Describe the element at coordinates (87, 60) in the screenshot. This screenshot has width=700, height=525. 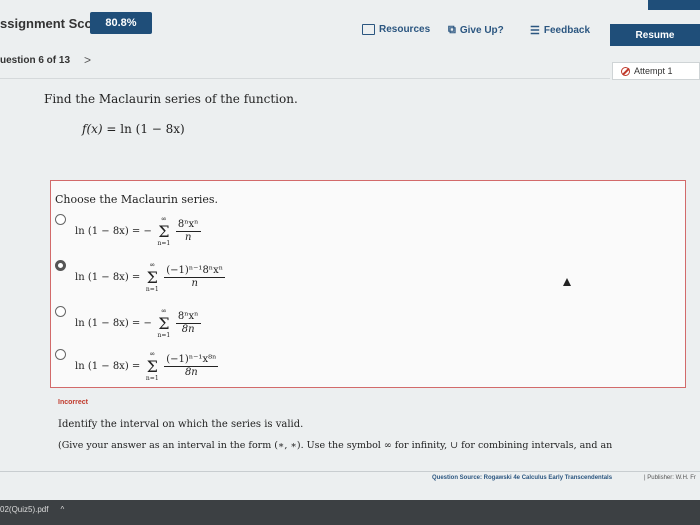
I see `next-question-chevron-icon: >` at that location.